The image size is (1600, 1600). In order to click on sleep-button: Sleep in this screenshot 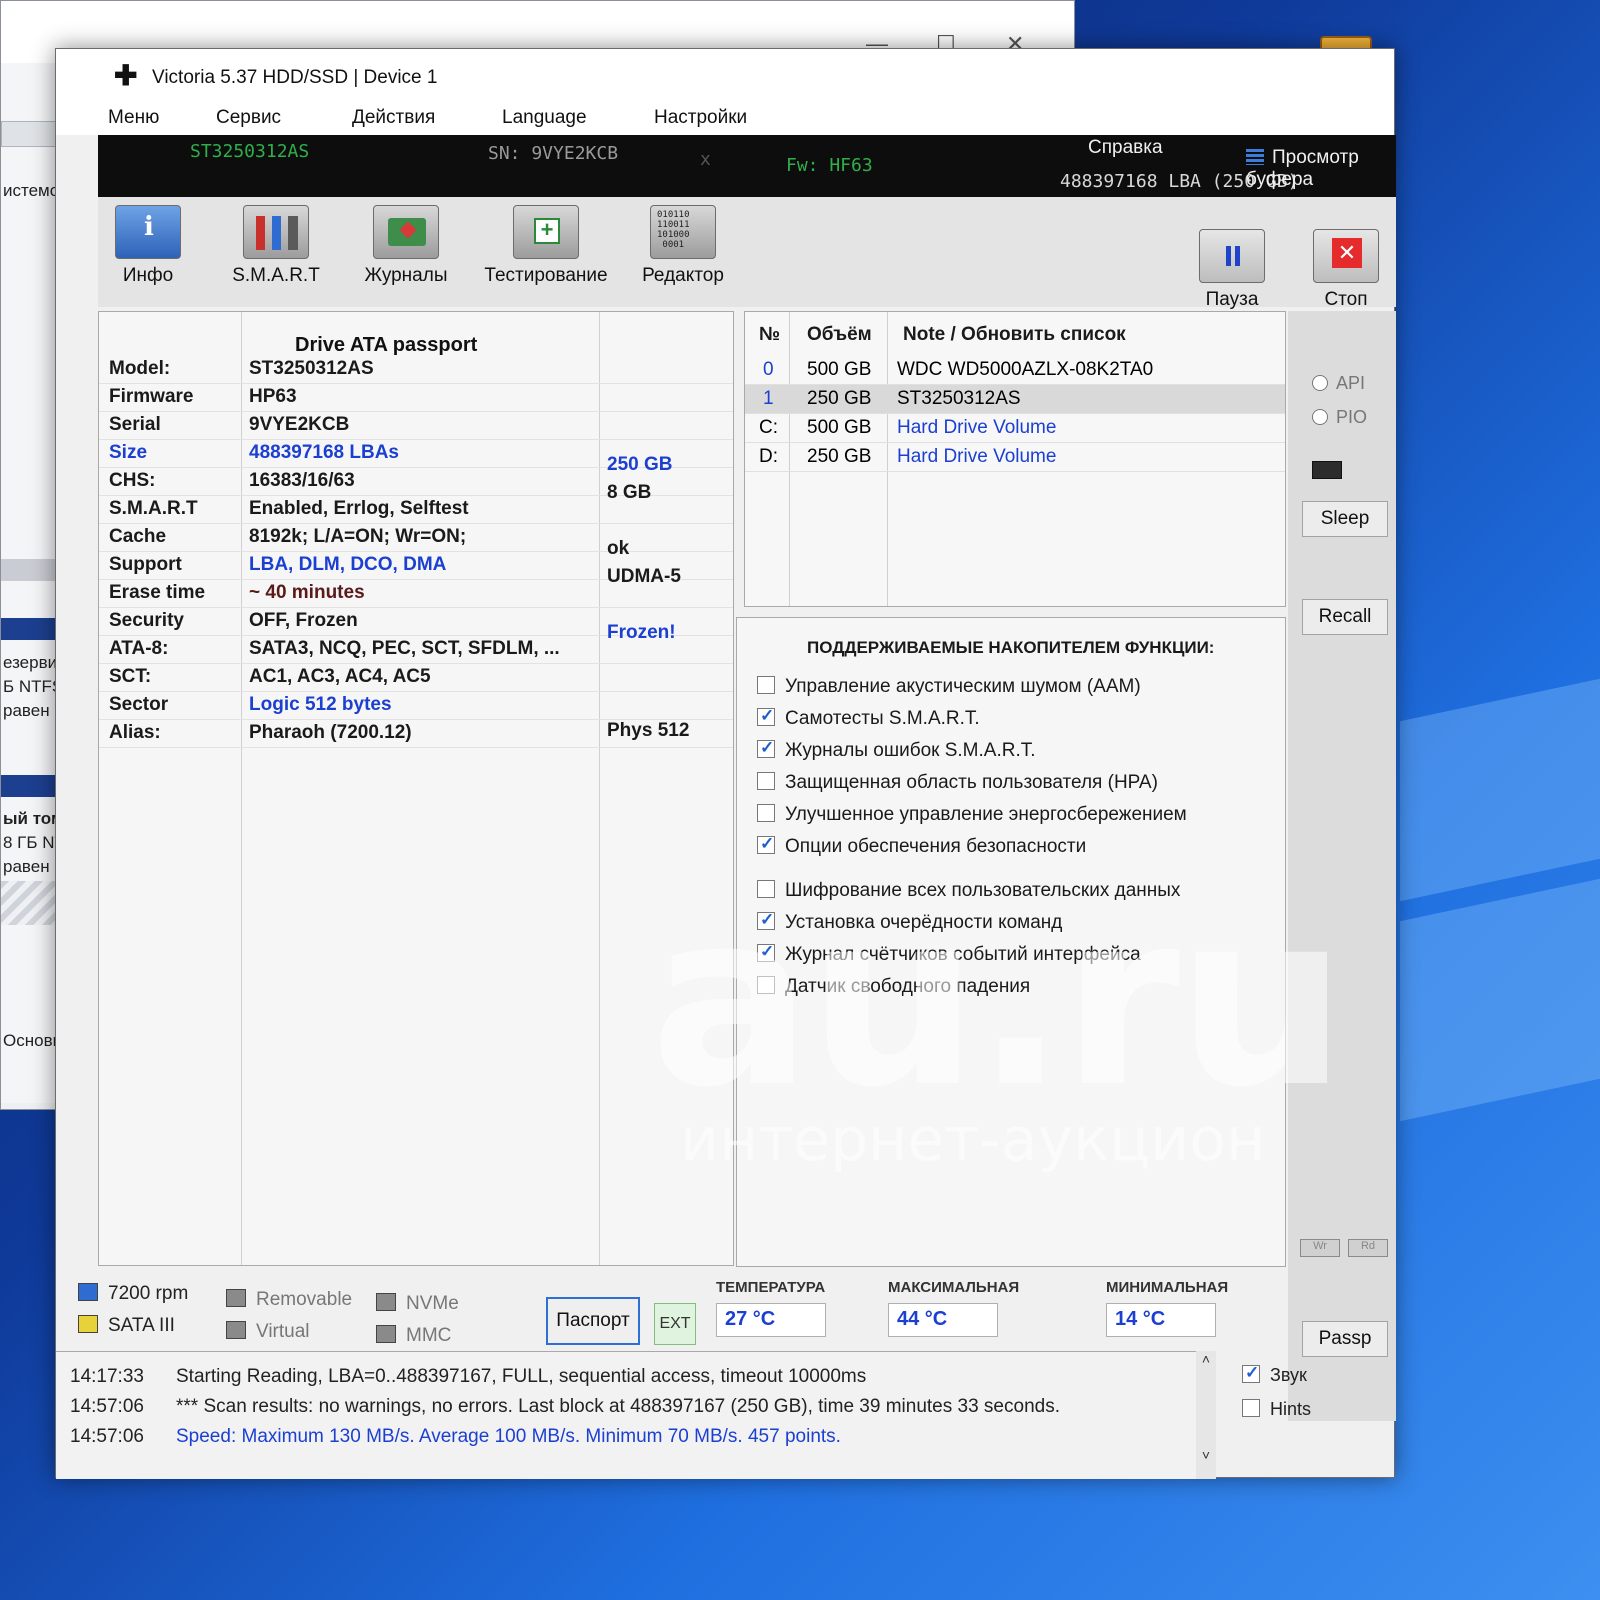, I will do `click(1345, 519)`.